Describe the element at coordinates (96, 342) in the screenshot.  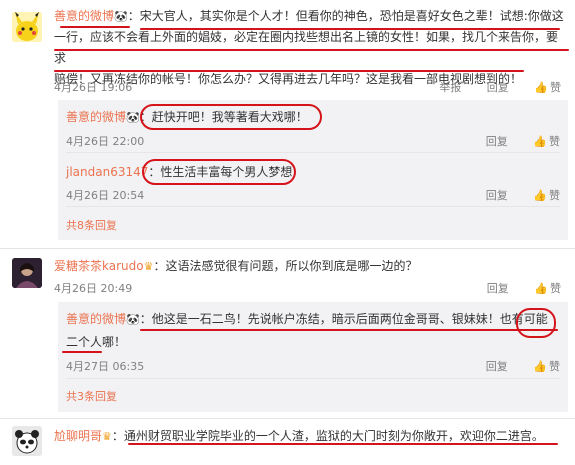
I see `reply-text: 二个人哪！` at that location.